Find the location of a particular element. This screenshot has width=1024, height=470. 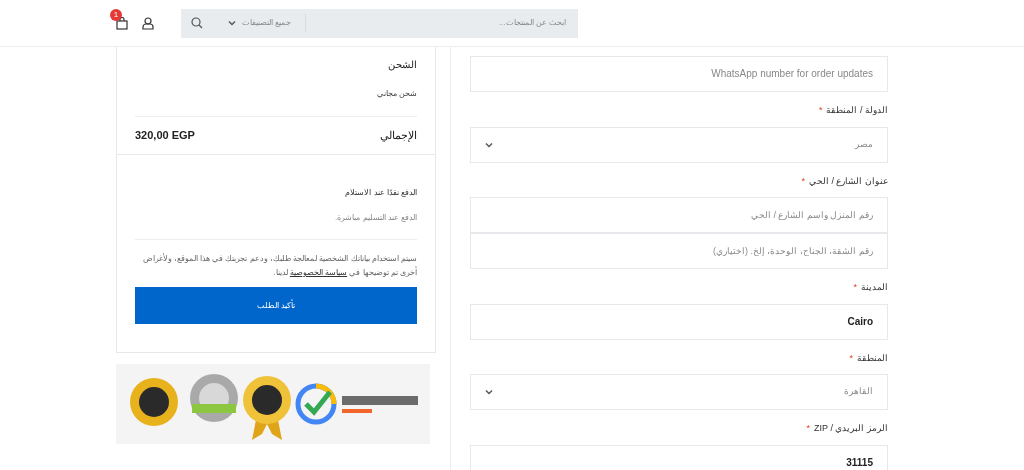

cart-count-badge: 1 is located at coordinates (116, 15).